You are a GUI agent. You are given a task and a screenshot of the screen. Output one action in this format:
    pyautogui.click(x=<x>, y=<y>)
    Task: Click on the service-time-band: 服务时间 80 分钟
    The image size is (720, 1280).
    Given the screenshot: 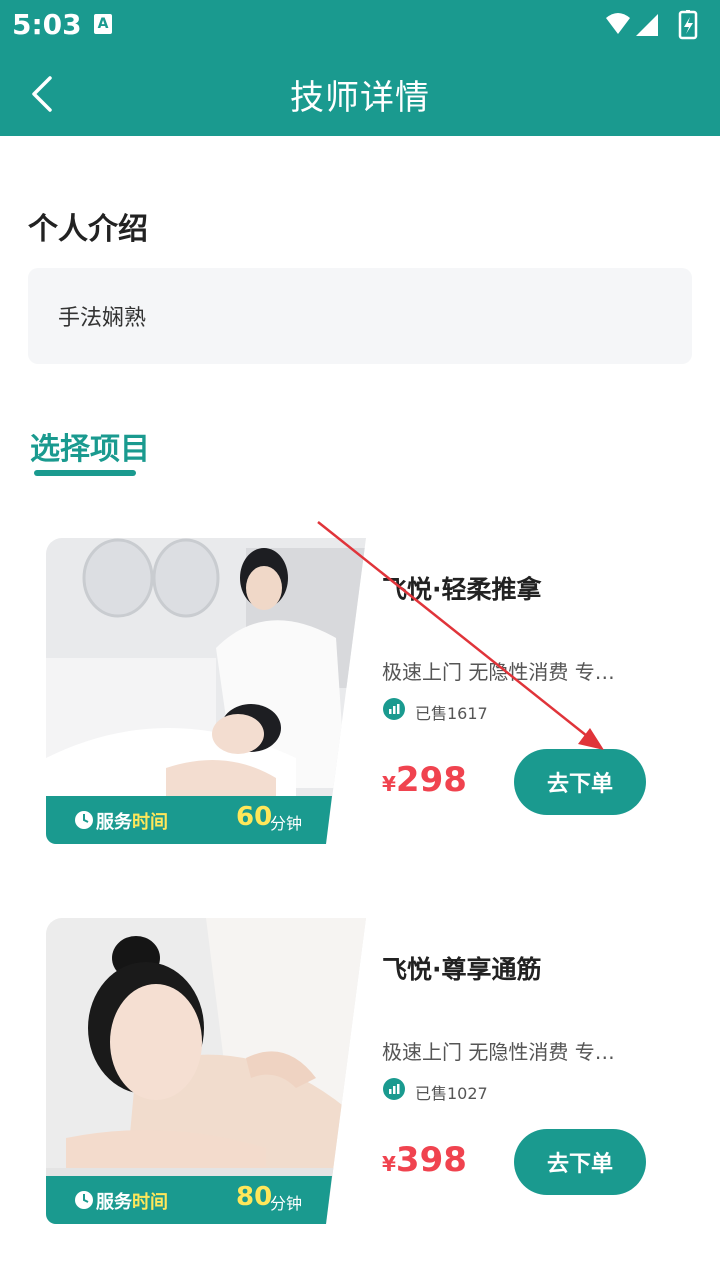 What is the action you would take?
    pyautogui.click(x=206, y=1200)
    